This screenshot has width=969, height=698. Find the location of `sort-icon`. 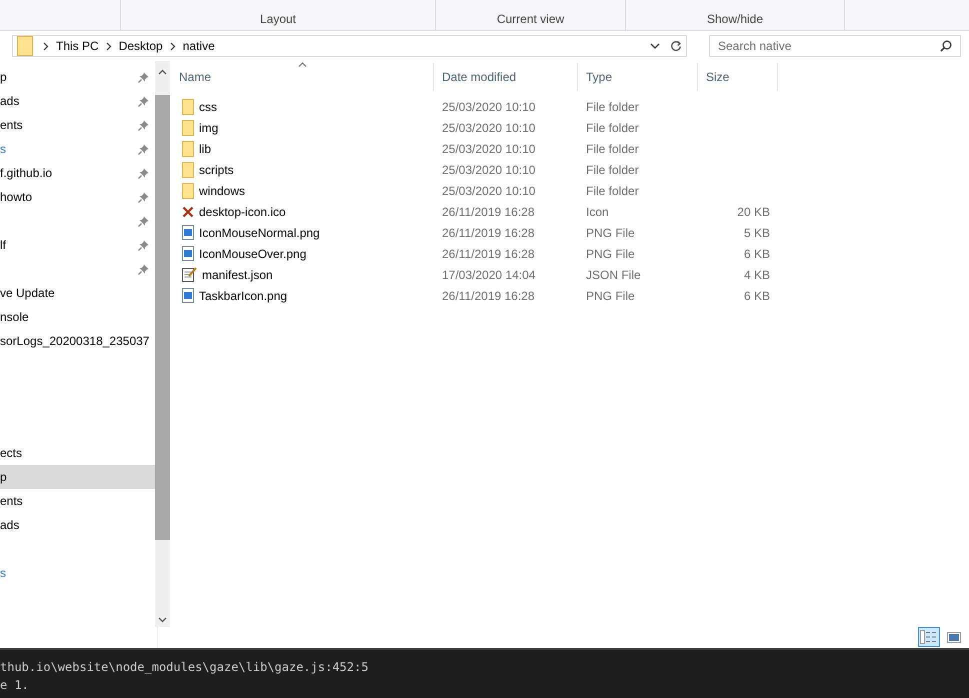

sort-icon is located at coordinates (302, 64).